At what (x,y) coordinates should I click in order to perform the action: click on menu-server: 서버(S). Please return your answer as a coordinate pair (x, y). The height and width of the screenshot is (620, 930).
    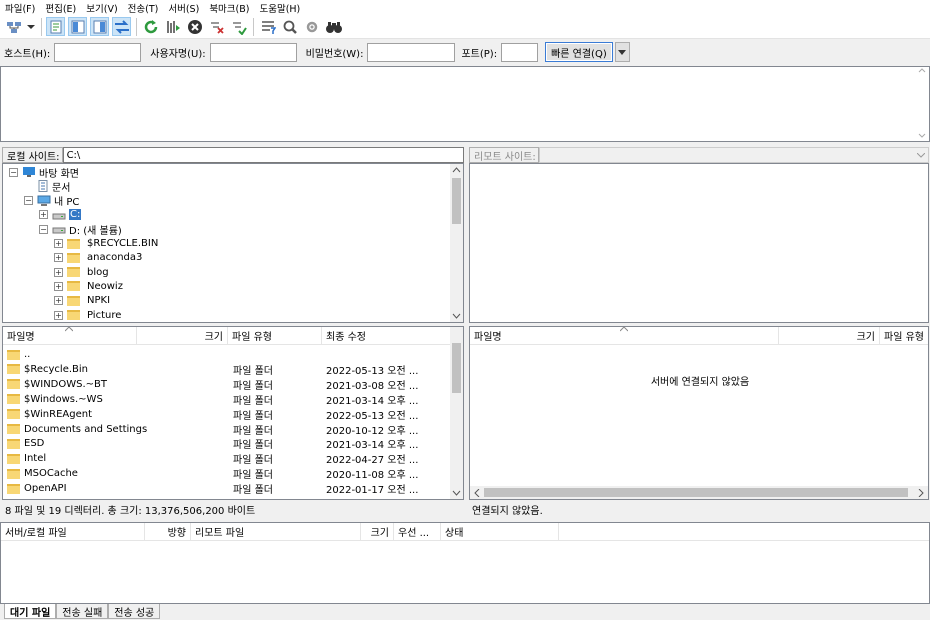
    Looking at the image, I should click on (183, 8).